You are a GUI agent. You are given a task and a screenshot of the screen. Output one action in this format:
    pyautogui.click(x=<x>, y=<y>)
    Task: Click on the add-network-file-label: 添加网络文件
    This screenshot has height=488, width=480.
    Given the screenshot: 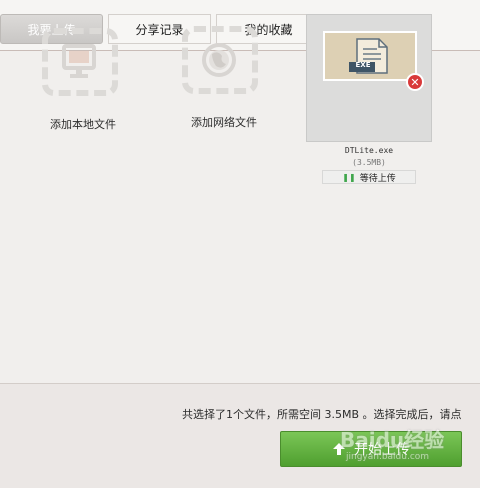 What is the action you would take?
    pyautogui.click(x=224, y=122)
    